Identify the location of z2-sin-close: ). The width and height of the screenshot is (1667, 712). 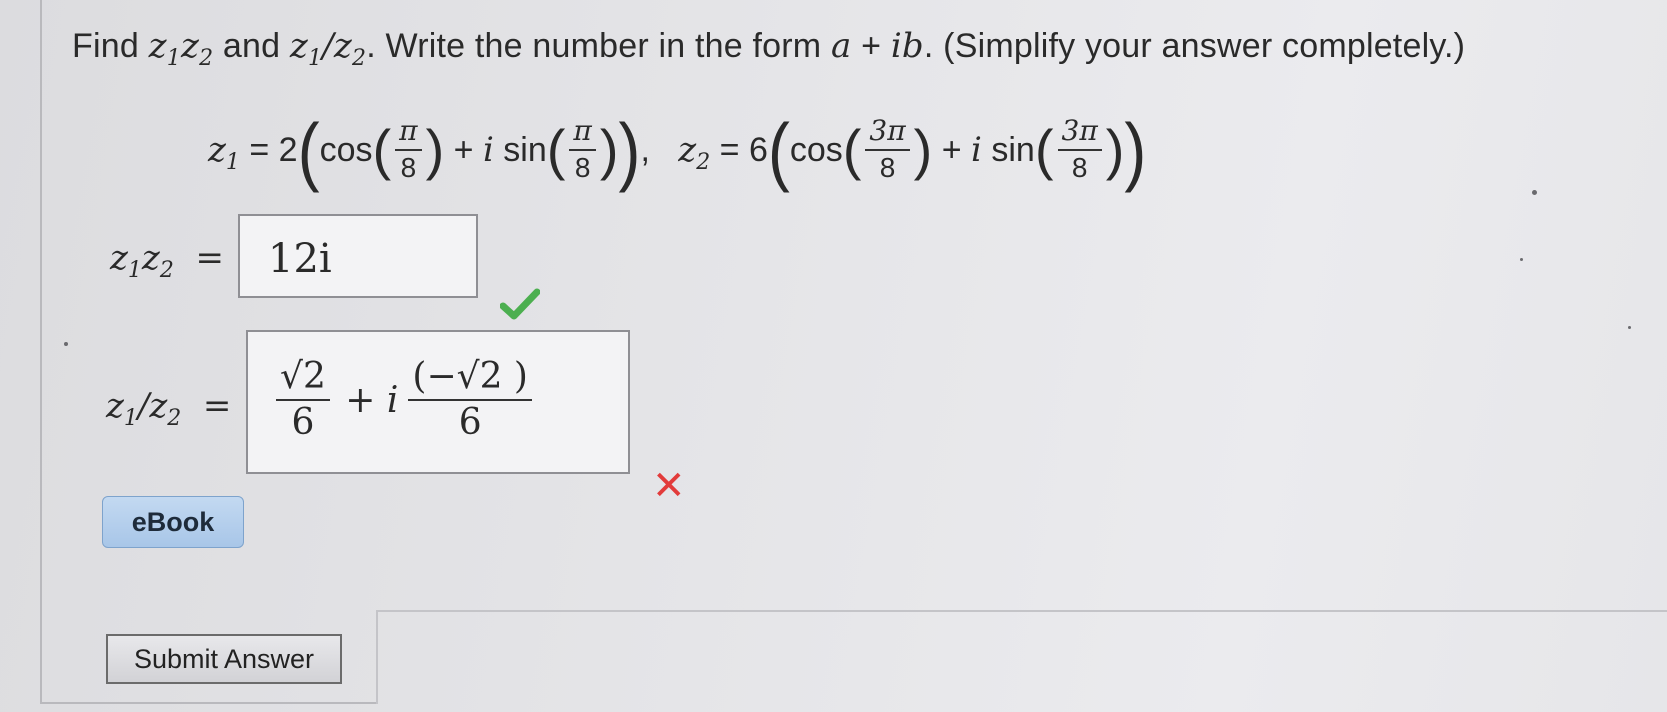
(1115, 149).